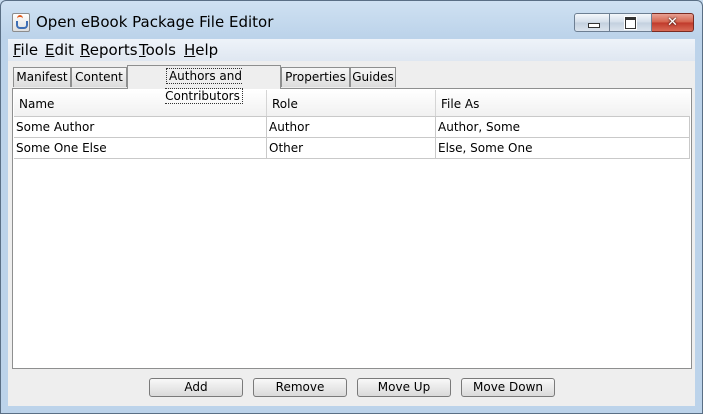  I want to click on table-header: Name Role File As, so click(352, 103).